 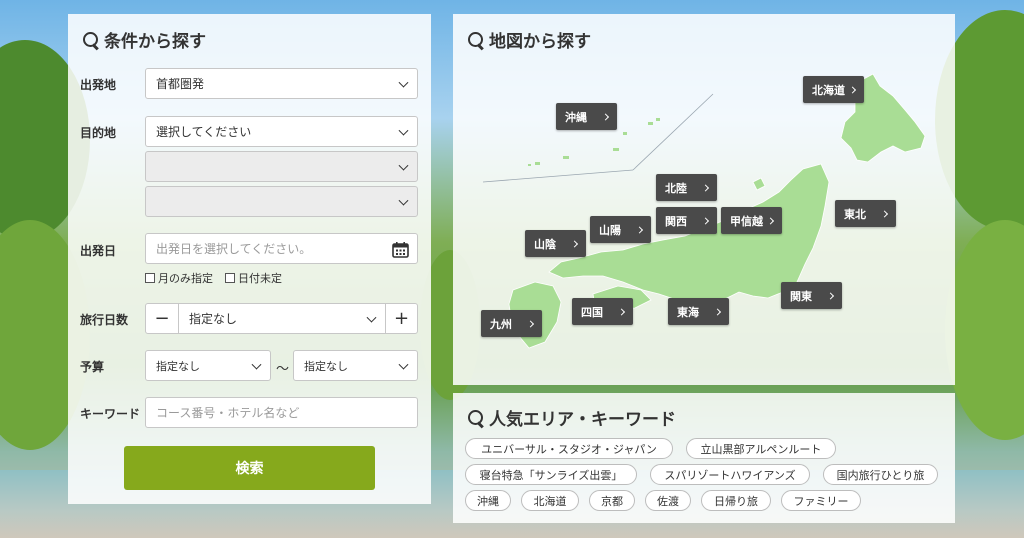 I want to click on region-koshinetsu-button: 甲信越, so click(x=751, y=220).